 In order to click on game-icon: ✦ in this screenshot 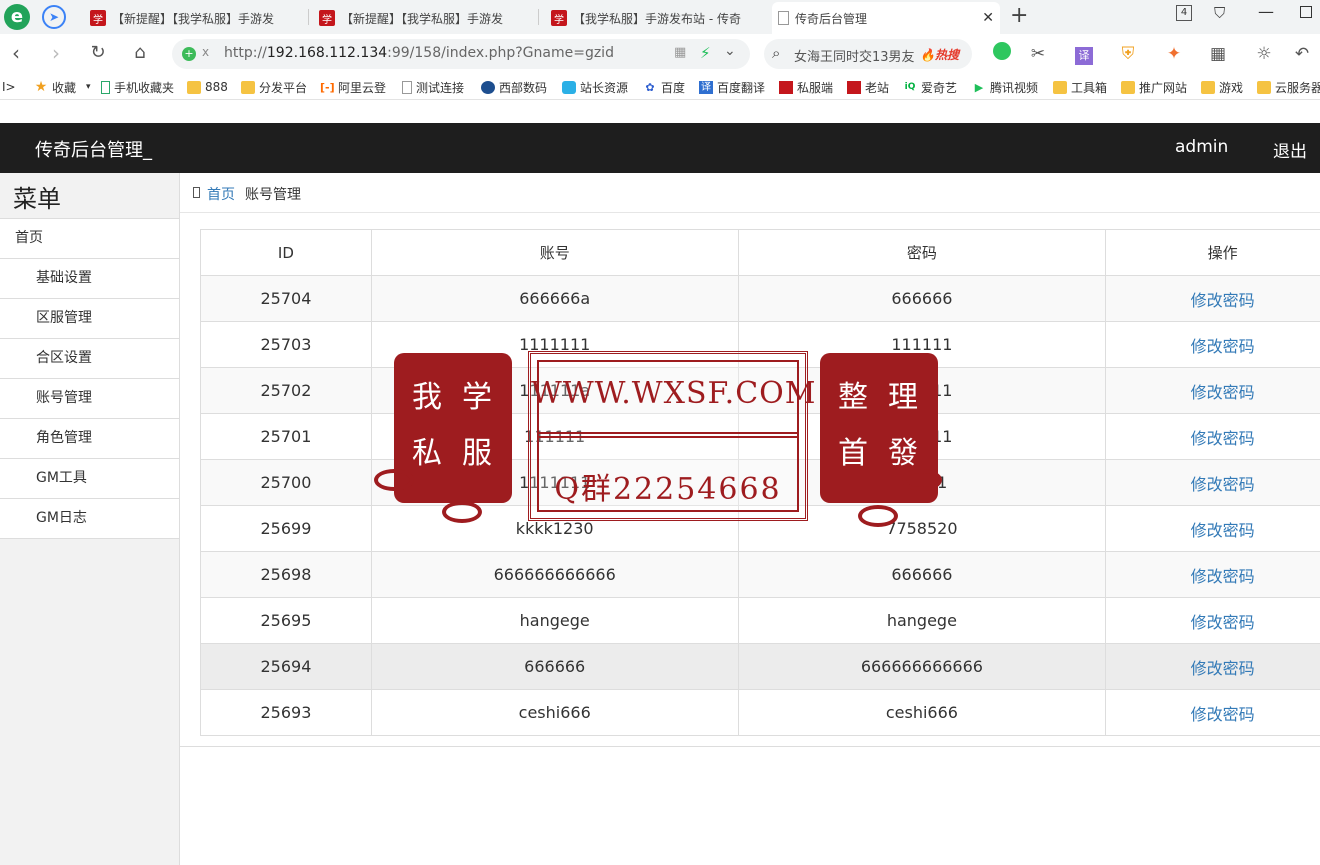, I will do `click(1174, 54)`.